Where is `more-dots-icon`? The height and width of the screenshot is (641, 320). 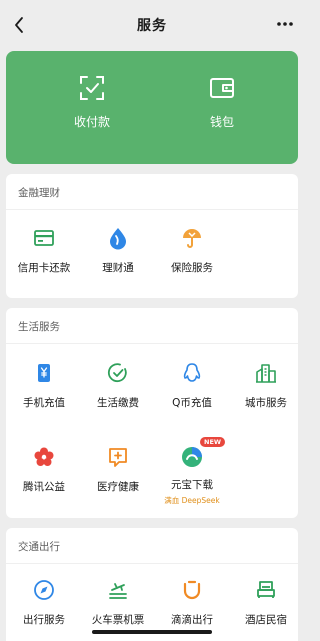
more-dots-icon is located at coordinates (285, 24).